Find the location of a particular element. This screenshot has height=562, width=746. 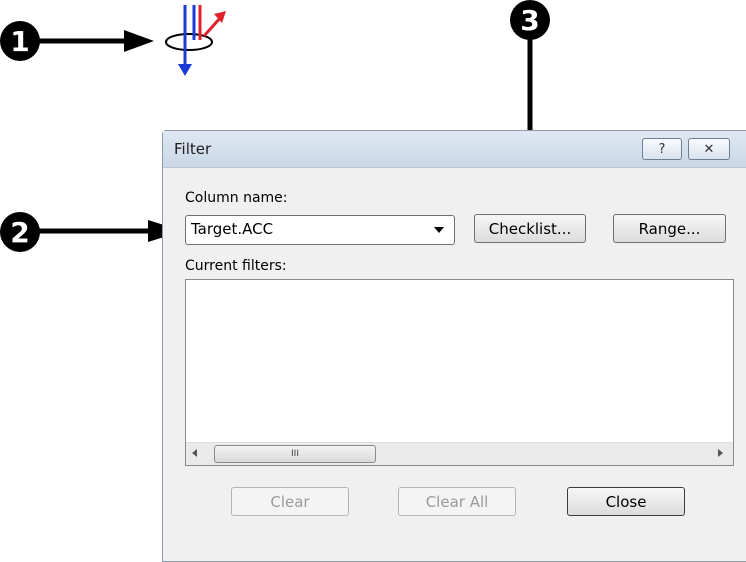

callout-1: 1 is located at coordinates (20, 41).